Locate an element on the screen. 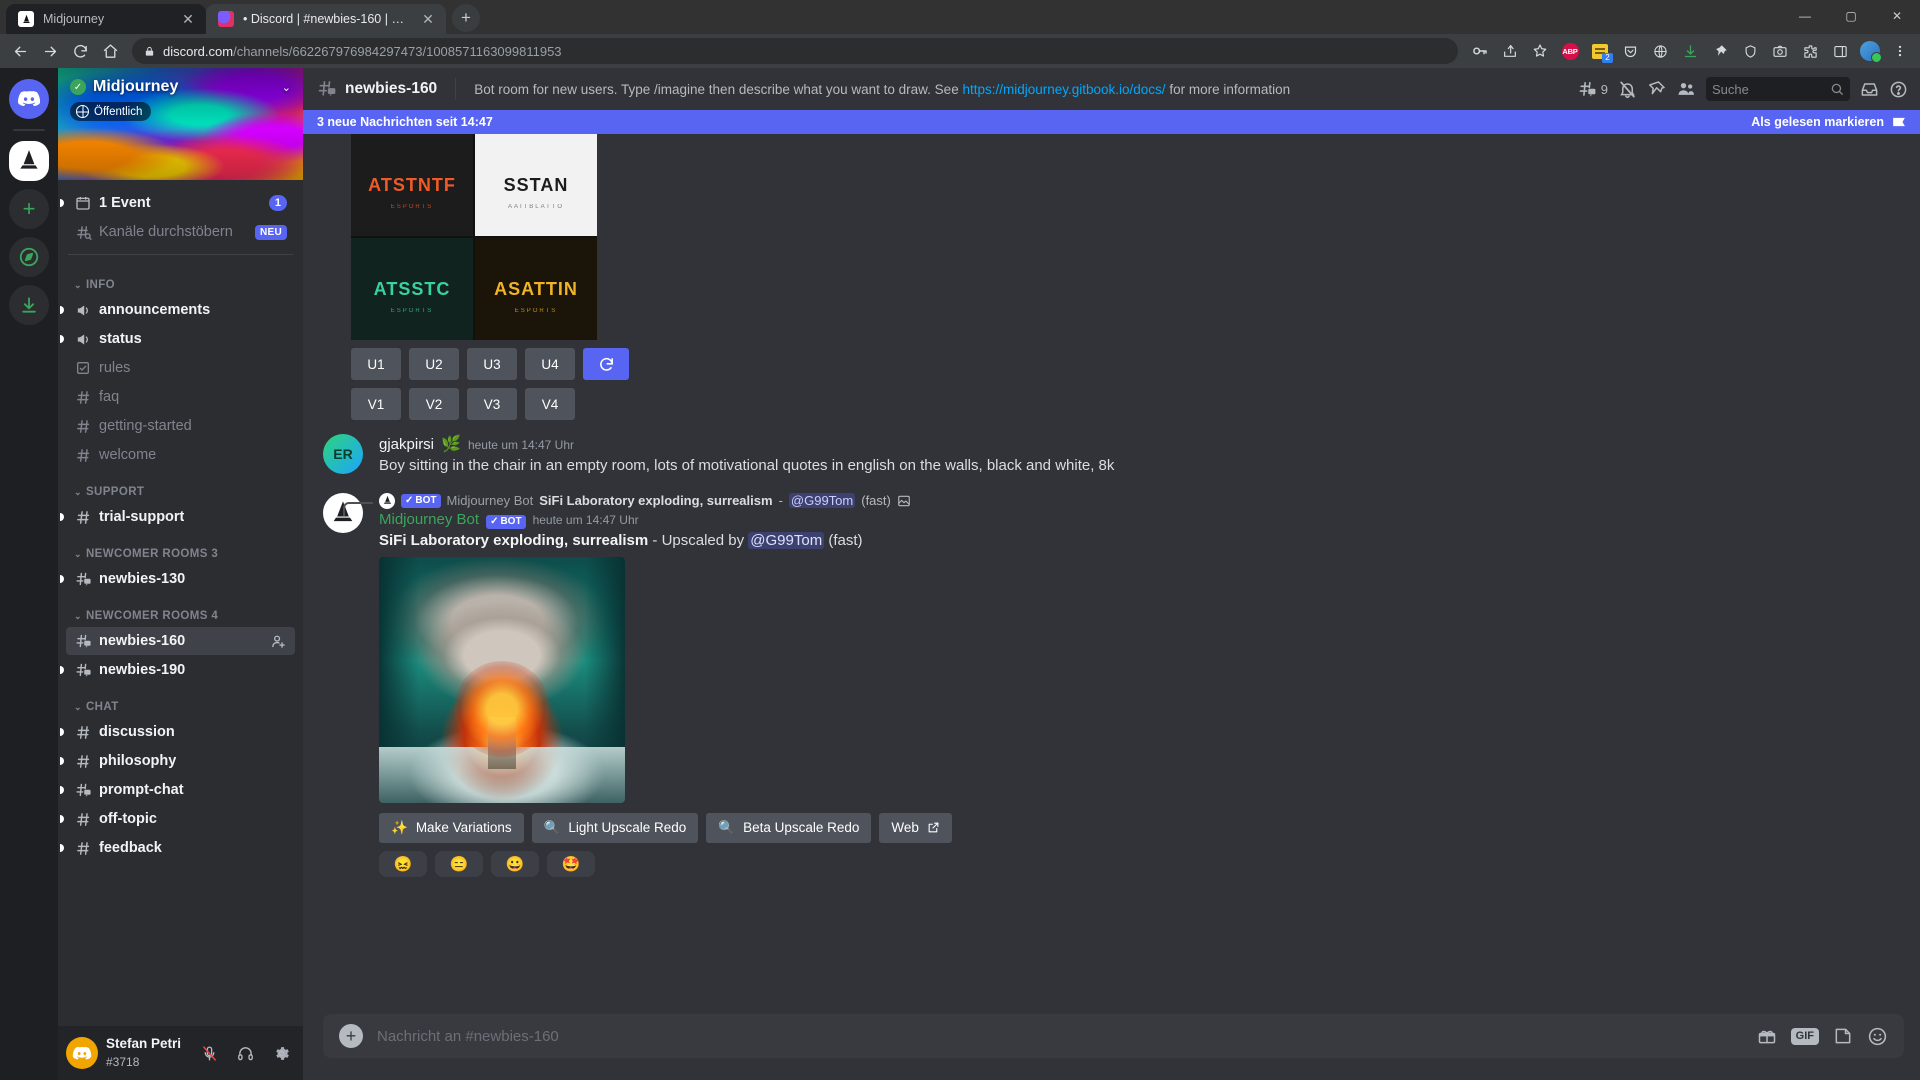  reaction-0: 😖 is located at coordinates (403, 863).